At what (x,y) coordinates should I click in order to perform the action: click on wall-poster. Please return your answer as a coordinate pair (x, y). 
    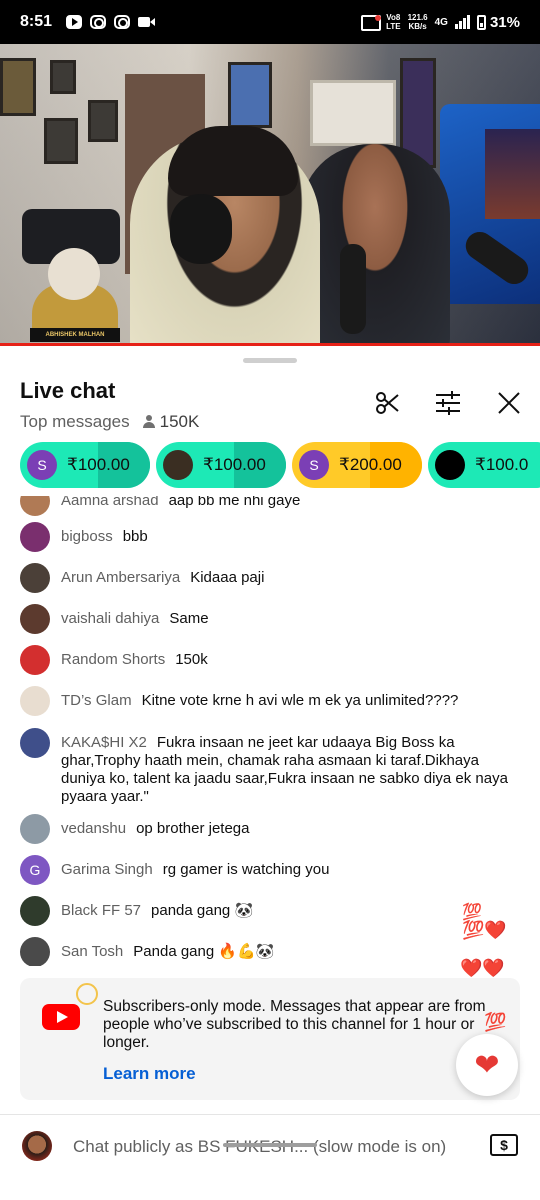
    Looking at the image, I should click on (250, 95).